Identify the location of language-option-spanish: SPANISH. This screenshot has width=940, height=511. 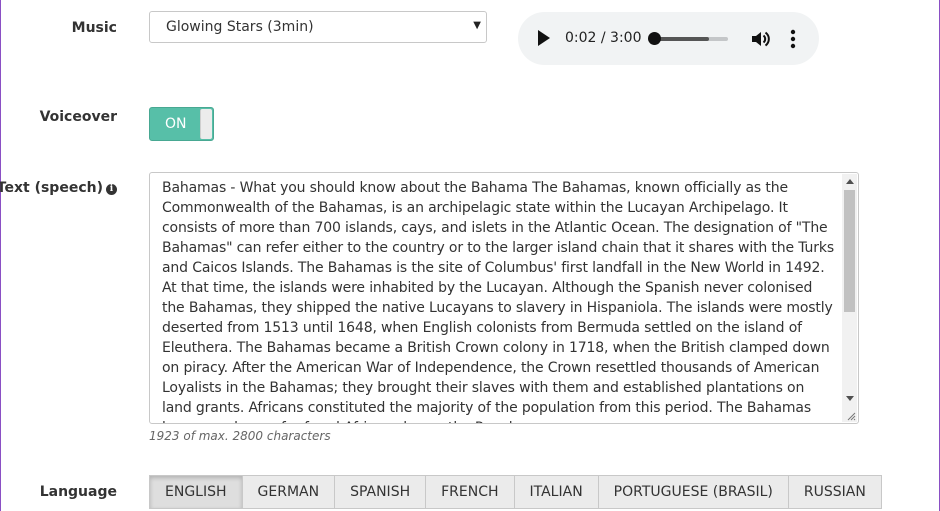
(381, 492).